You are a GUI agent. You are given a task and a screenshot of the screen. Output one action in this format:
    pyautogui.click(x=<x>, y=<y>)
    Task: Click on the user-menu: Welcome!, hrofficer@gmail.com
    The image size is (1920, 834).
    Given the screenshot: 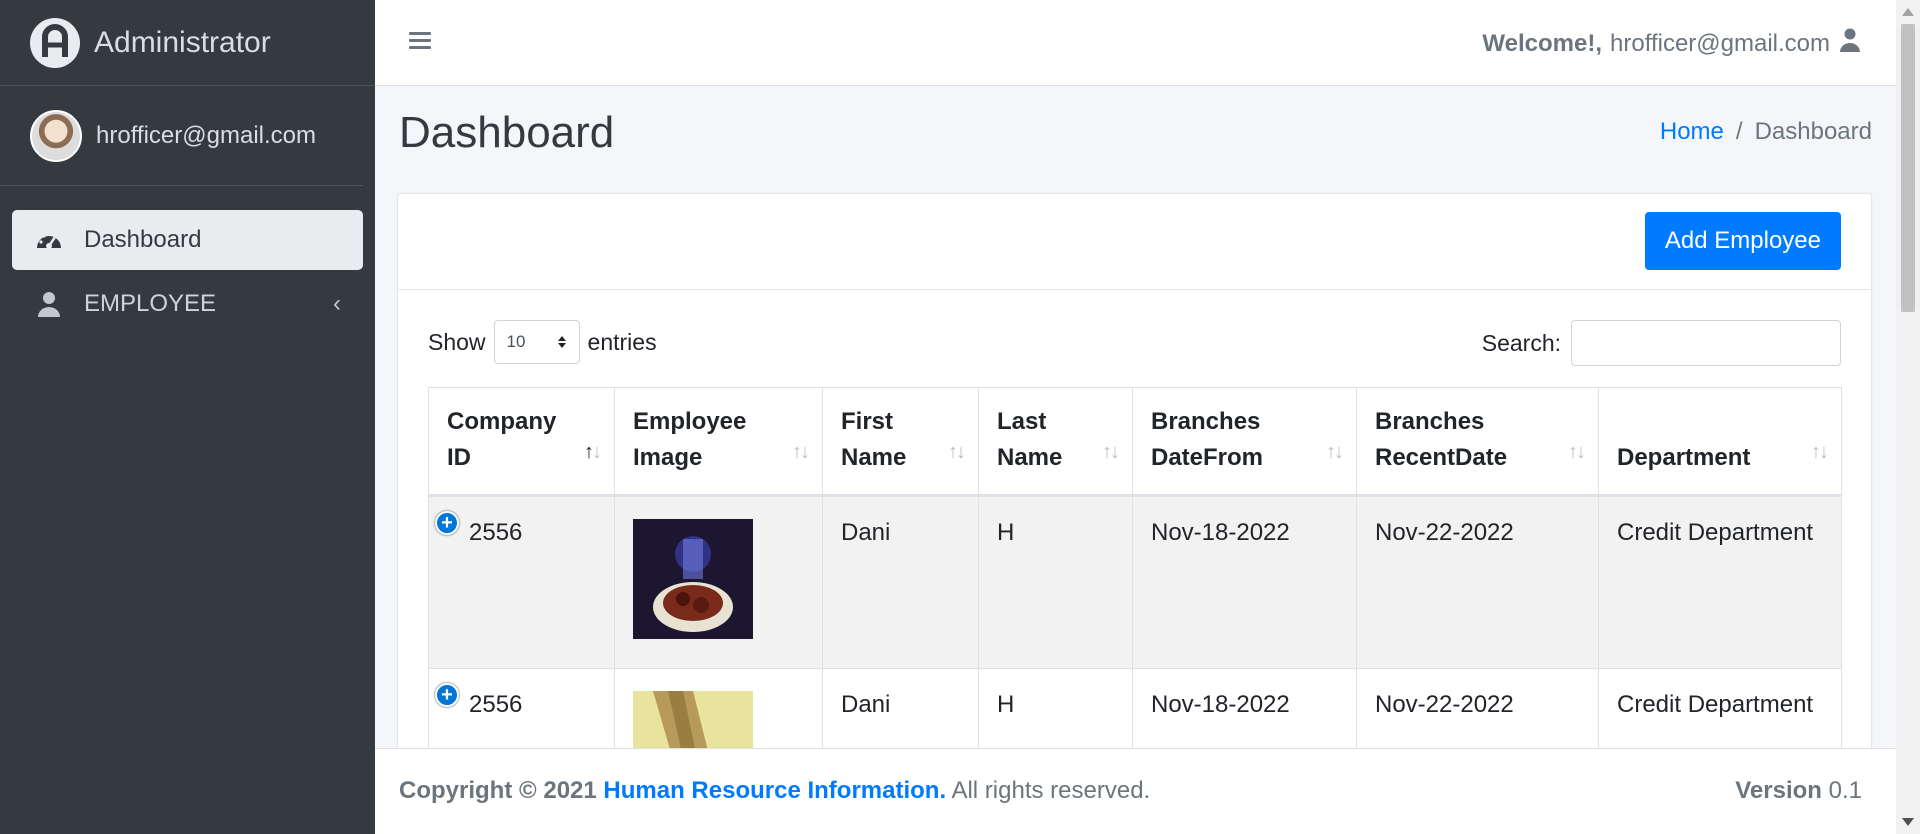 What is the action you would take?
    pyautogui.click(x=1671, y=43)
    